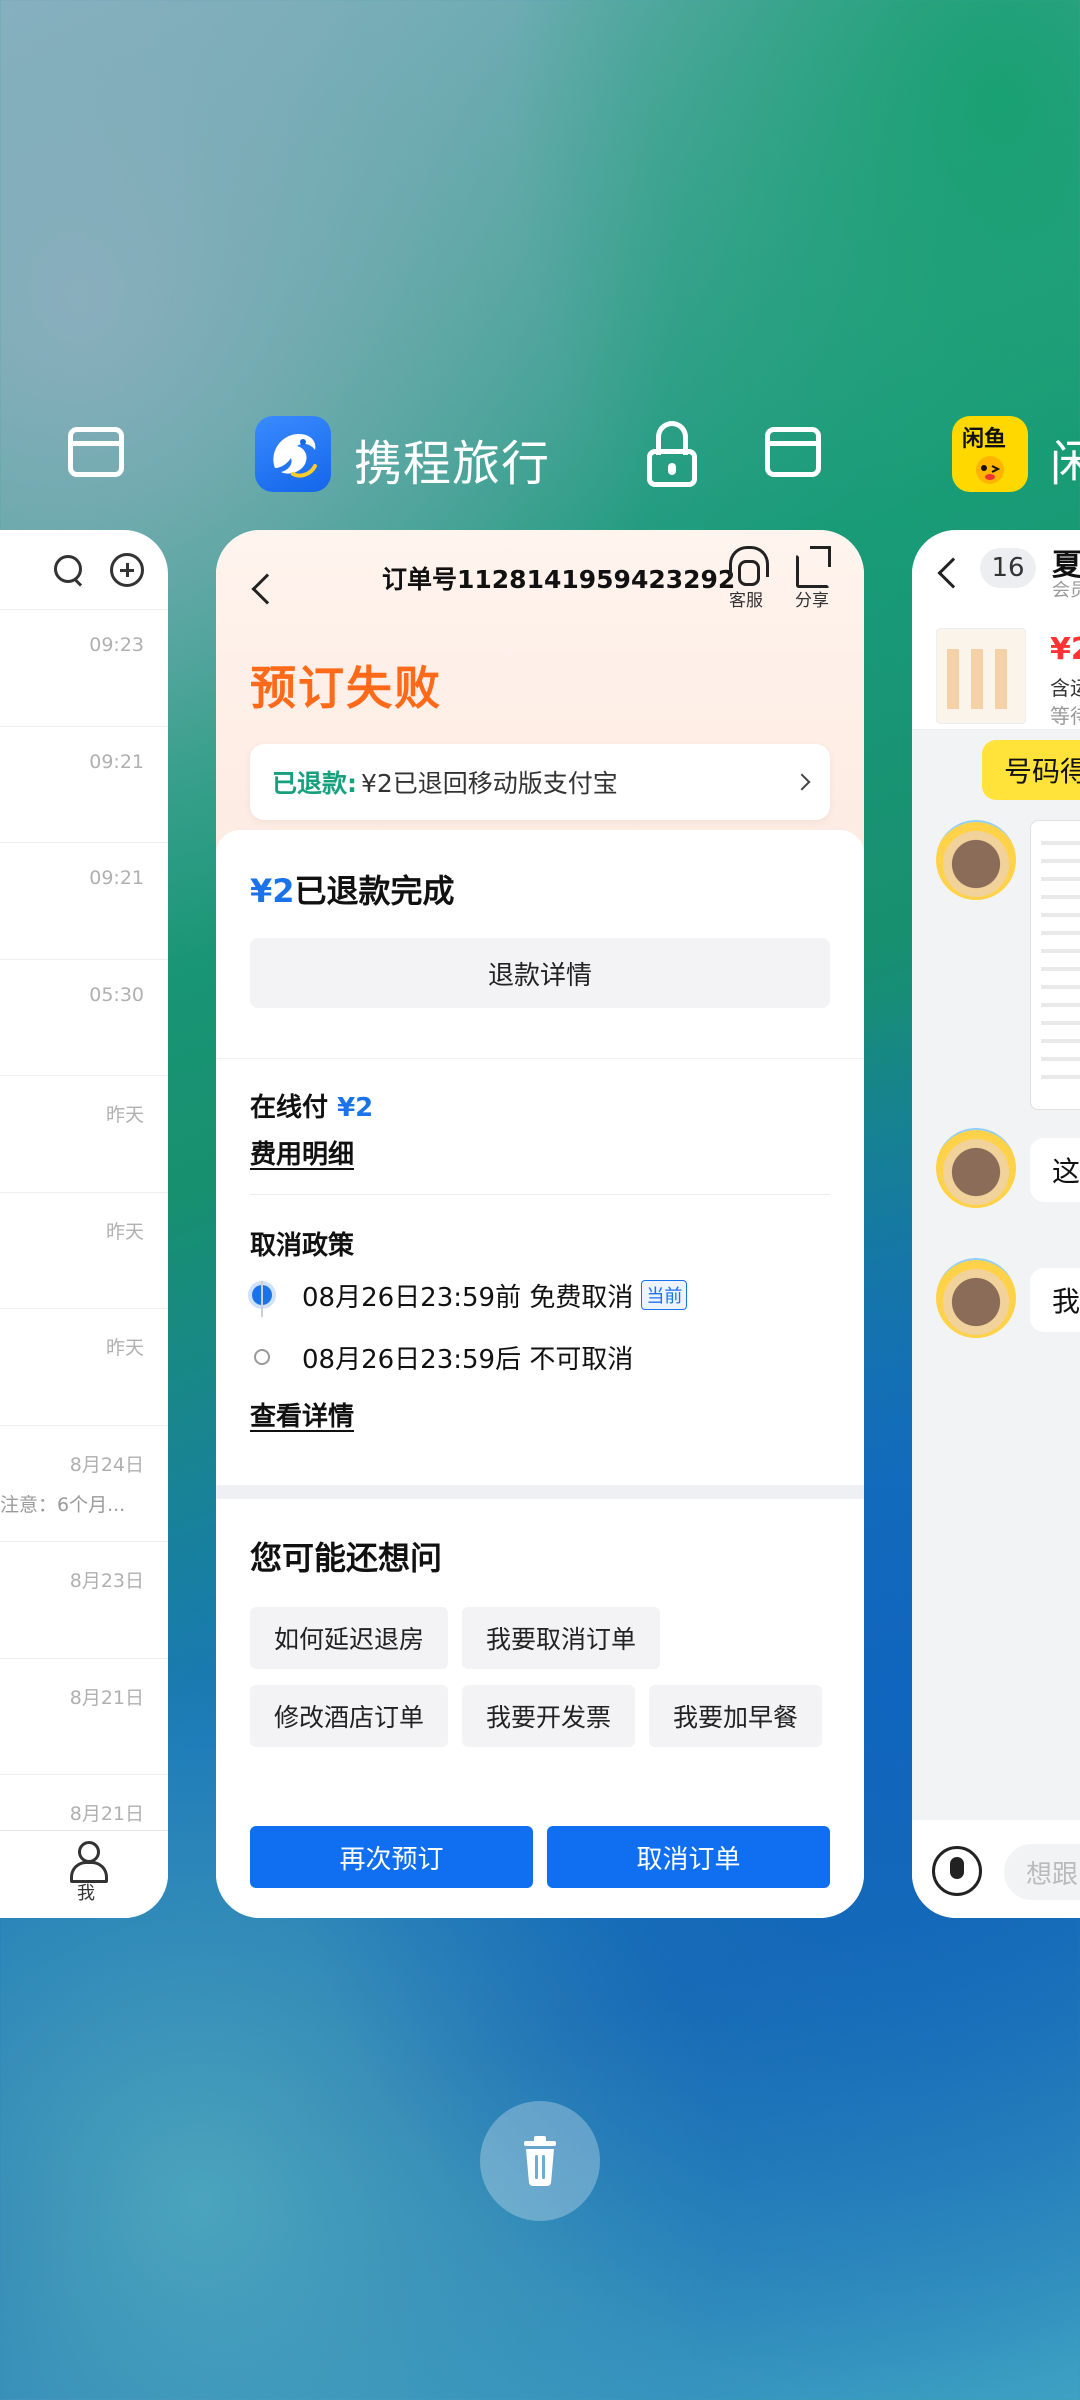 The image size is (1080, 2400). Describe the element at coordinates (540, 1105) in the screenshot. I see `payment-line: 在线付 ¥2` at that location.